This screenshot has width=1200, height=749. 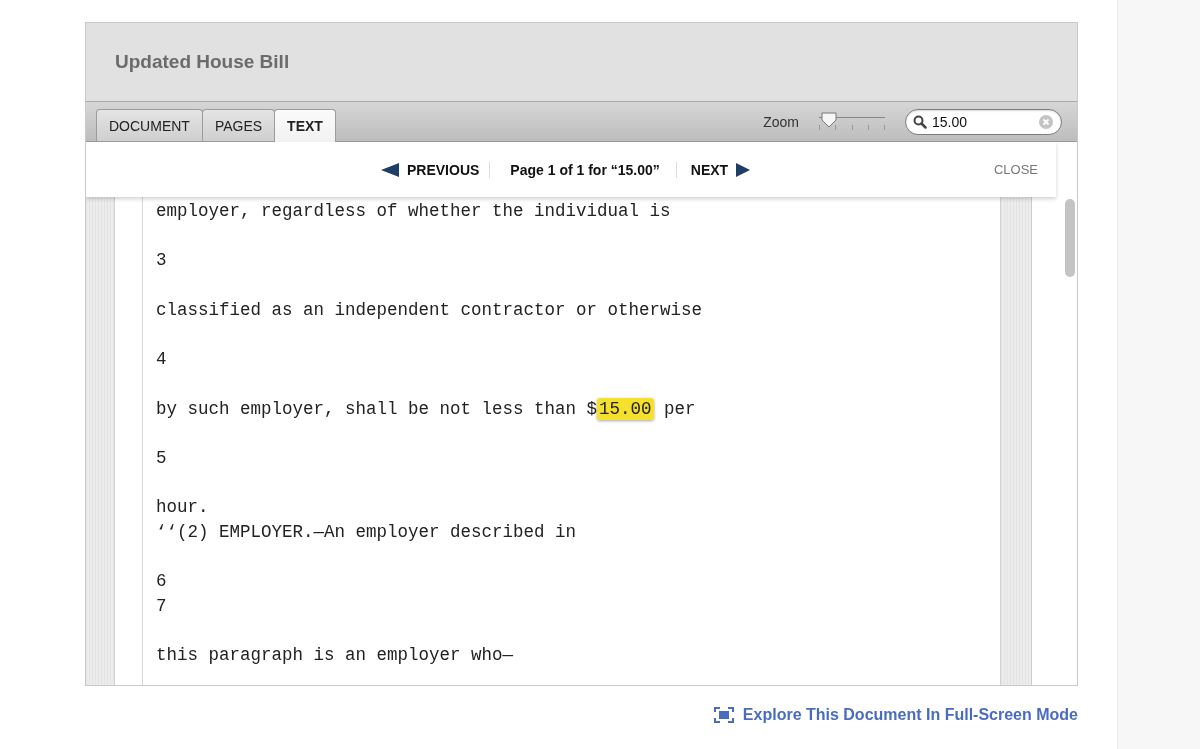 What do you see at coordinates (852, 121) in the screenshot?
I see `zoom-slider` at bounding box center [852, 121].